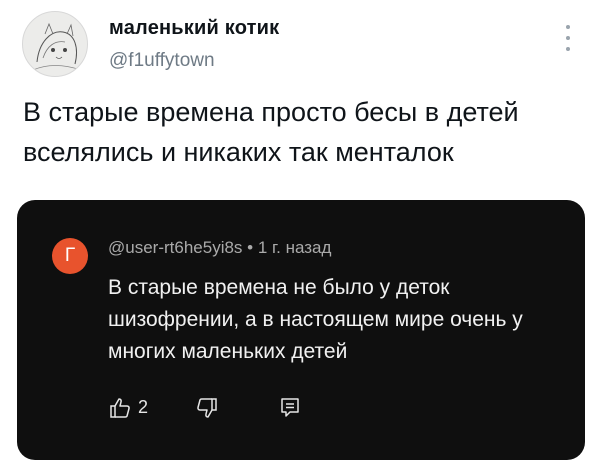 The height and width of the screenshot is (472, 604). What do you see at coordinates (318, 408) in the screenshot?
I see `comment-actions: 2` at bounding box center [318, 408].